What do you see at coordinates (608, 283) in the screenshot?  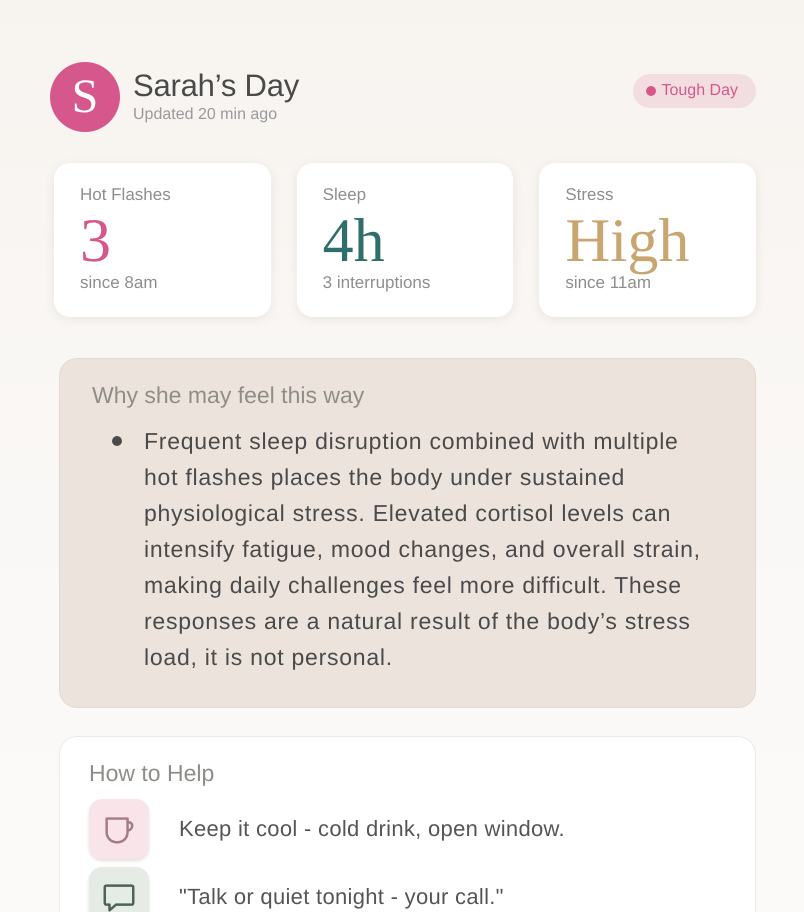 I see `stat-detail: since 11am` at bounding box center [608, 283].